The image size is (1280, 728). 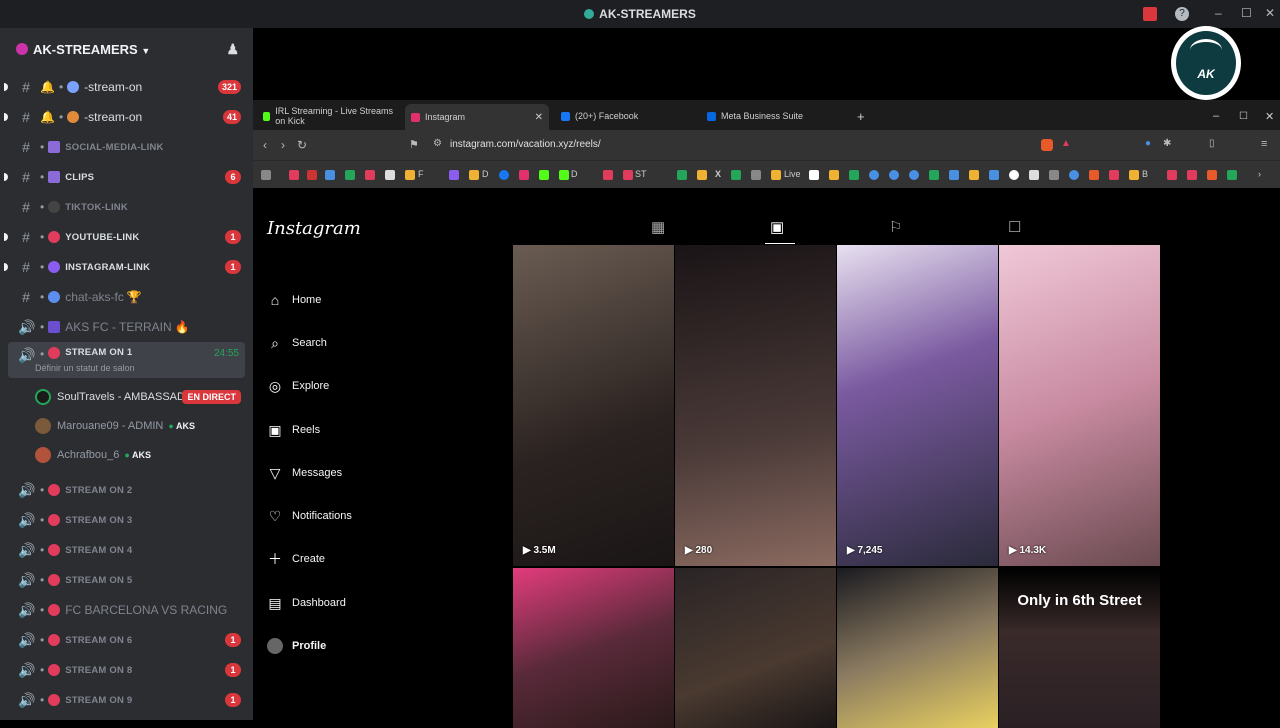 What do you see at coordinates (126, 396) in the screenshot?
I see `voice-user: SoulTravels - AMBASSADOR EN DIRECT` at bounding box center [126, 396].